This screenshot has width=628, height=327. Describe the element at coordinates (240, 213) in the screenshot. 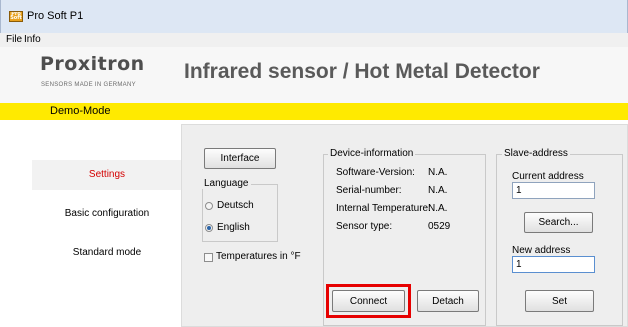

I see `language-group` at that location.